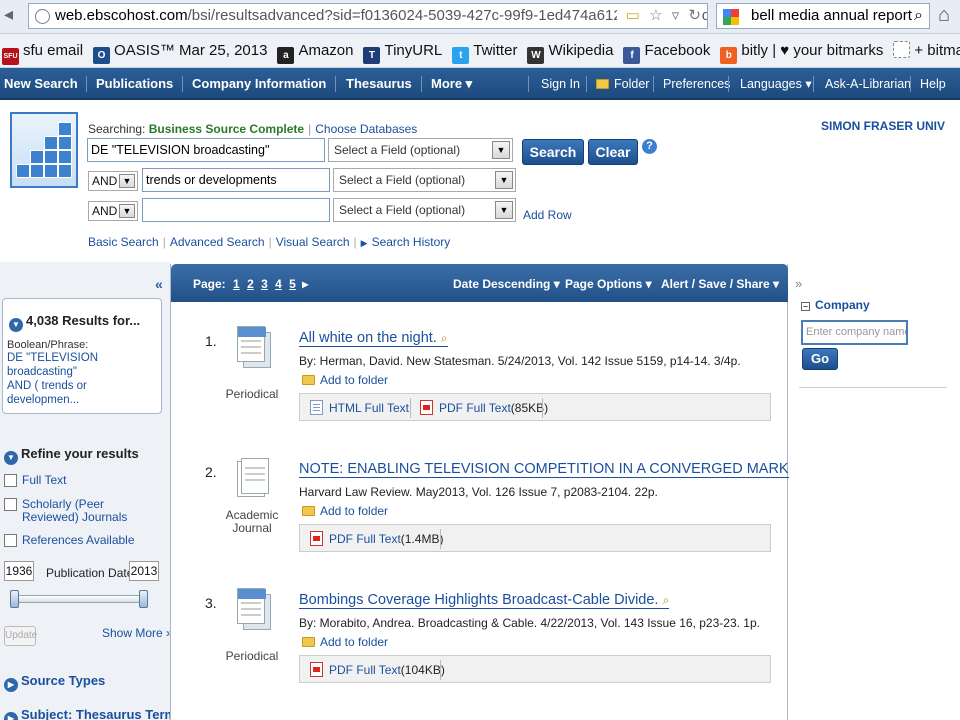 The image size is (960, 720). Describe the element at coordinates (292, 284) in the screenshot. I see `page-5: 5` at that location.